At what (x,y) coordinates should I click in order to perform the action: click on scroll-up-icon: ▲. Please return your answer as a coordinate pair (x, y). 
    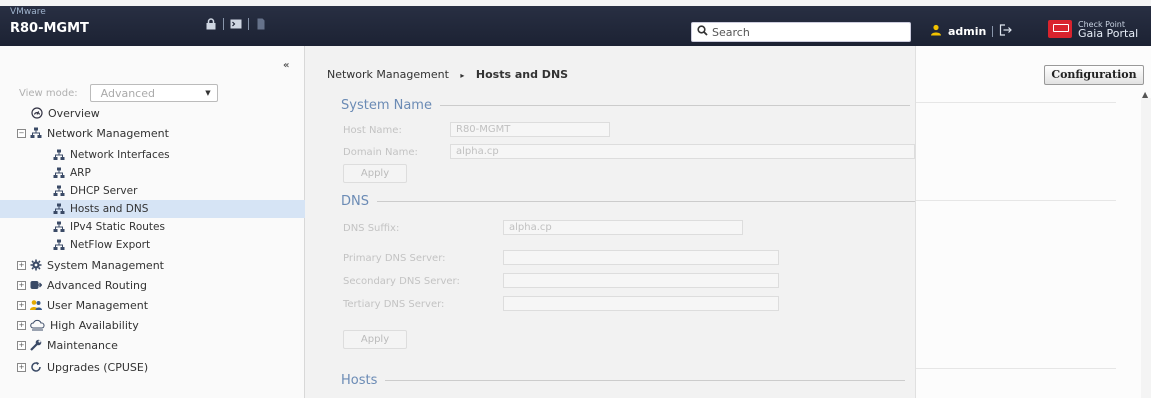
    Looking at the image, I should click on (1145, 94).